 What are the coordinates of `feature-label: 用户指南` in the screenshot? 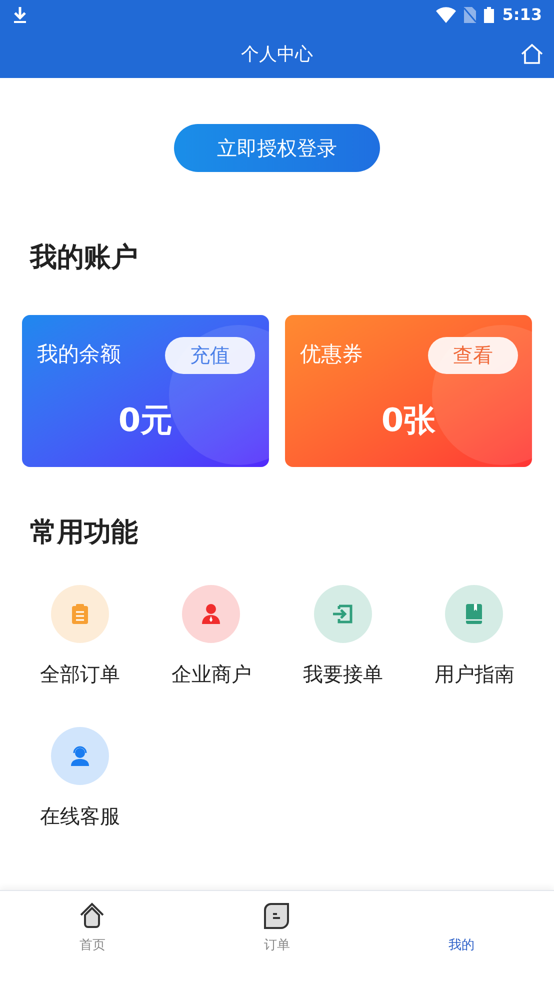 It's located at (474, 674).